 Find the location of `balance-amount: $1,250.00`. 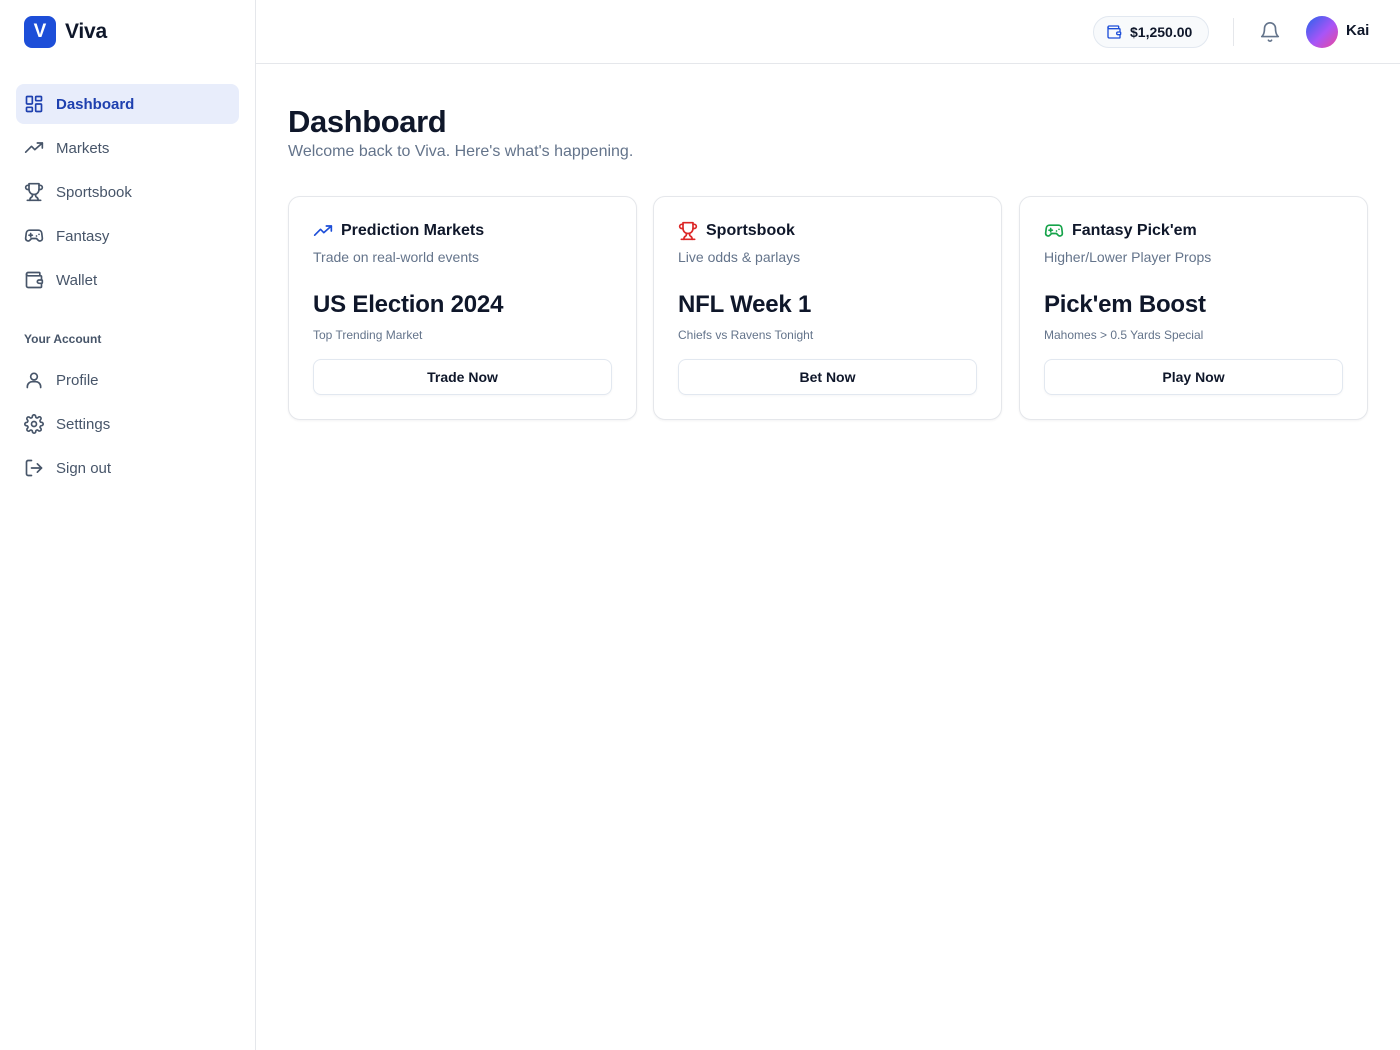

balance-amount: $1,250.00 is located at coordinates (1161, 32).